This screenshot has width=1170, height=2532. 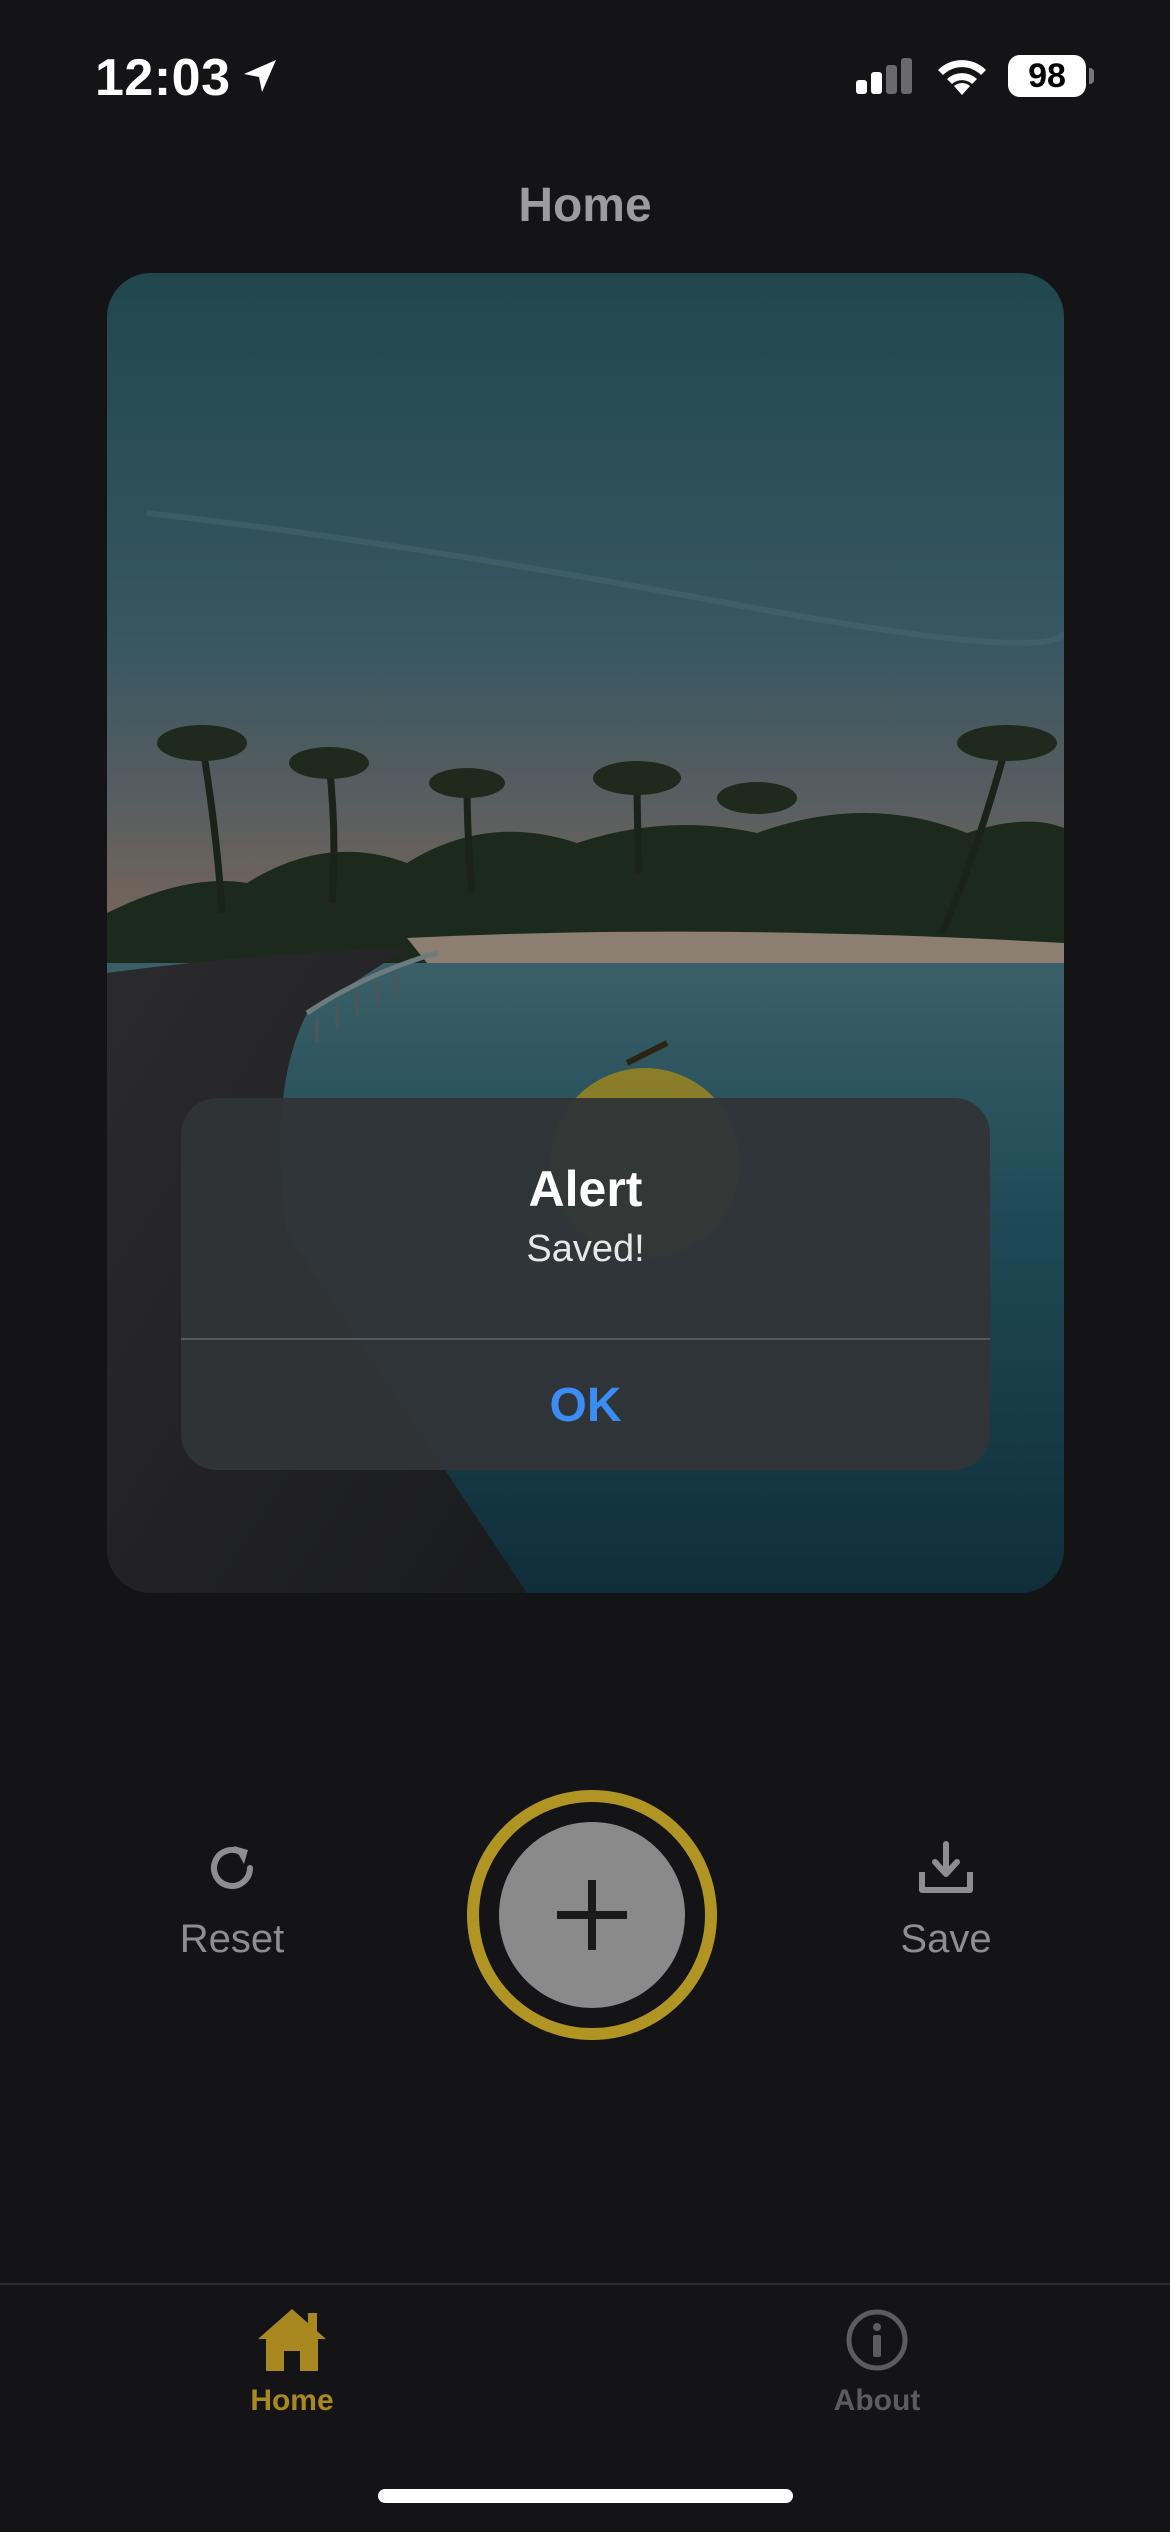 I want to click on tab-about: About, so click(x=877, y=2361).